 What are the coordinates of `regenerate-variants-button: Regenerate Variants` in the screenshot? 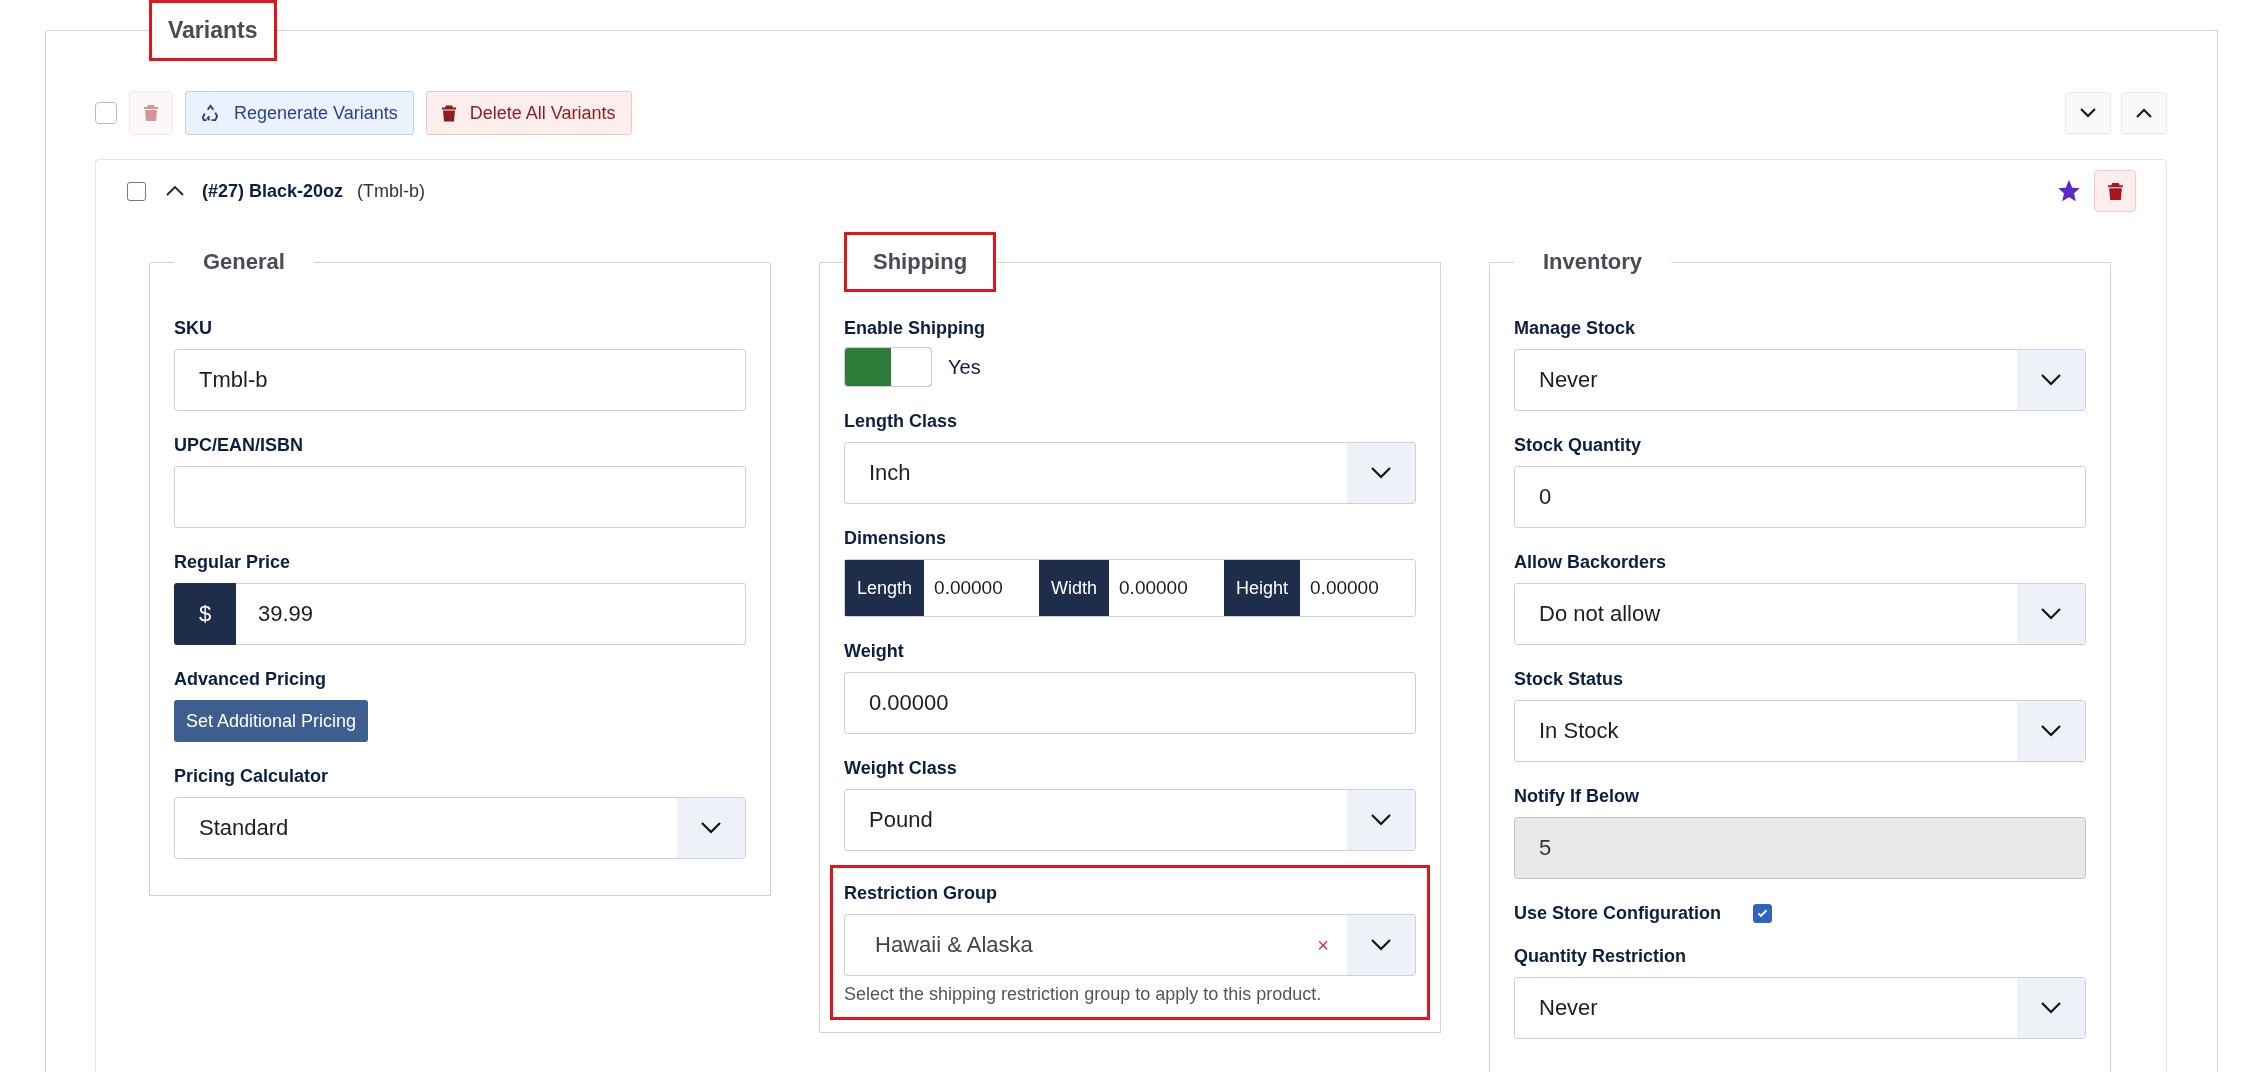 It's located at (299, 113).